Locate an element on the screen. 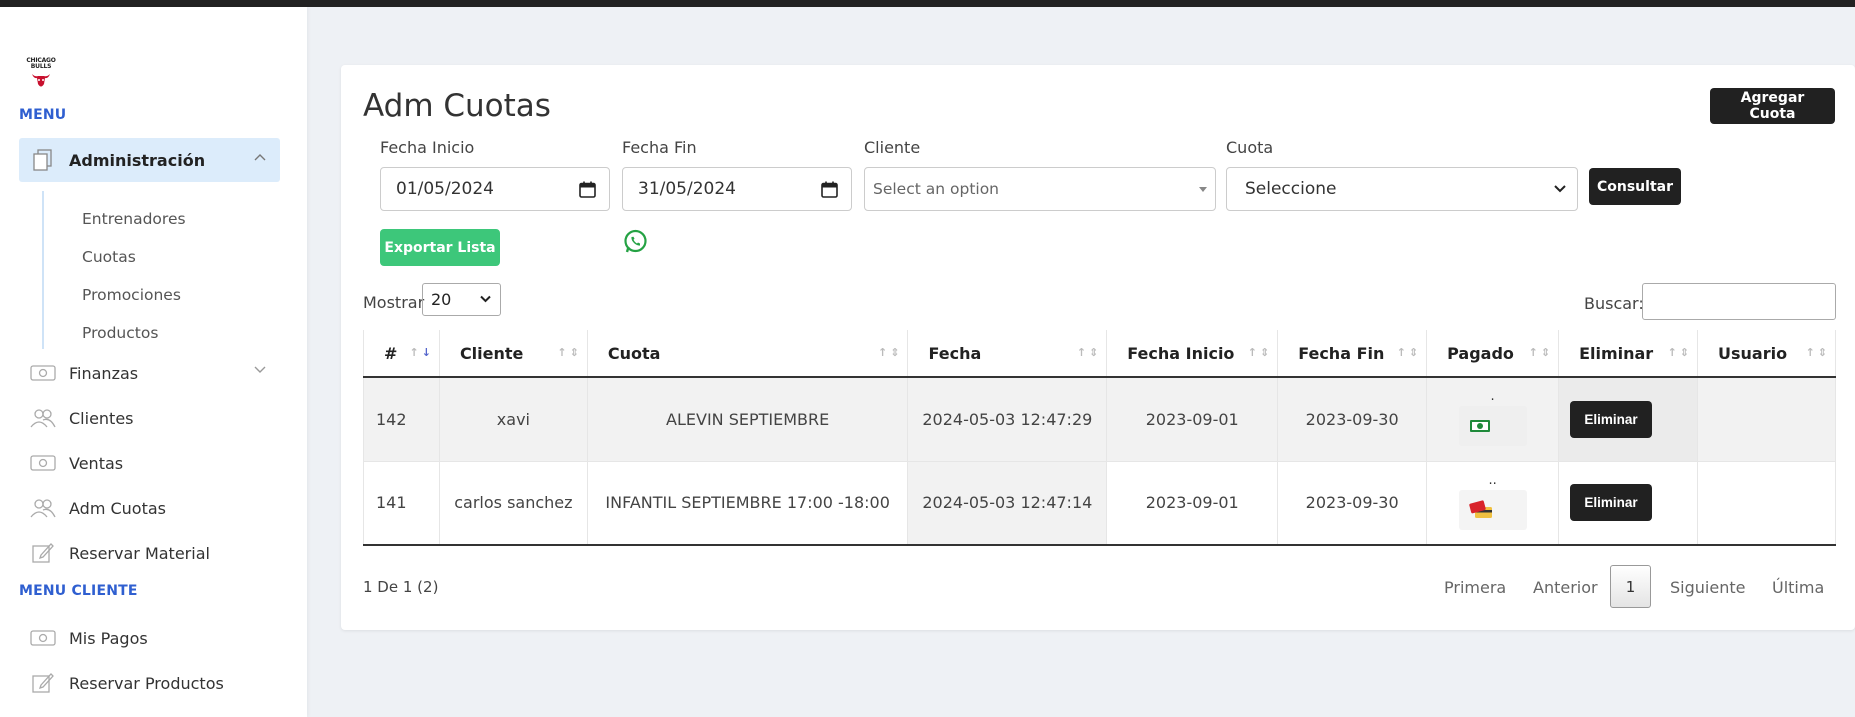 The image size is (1855, 717). sidebar-subitem-productos: Productos is located at coordinates (120, 333).